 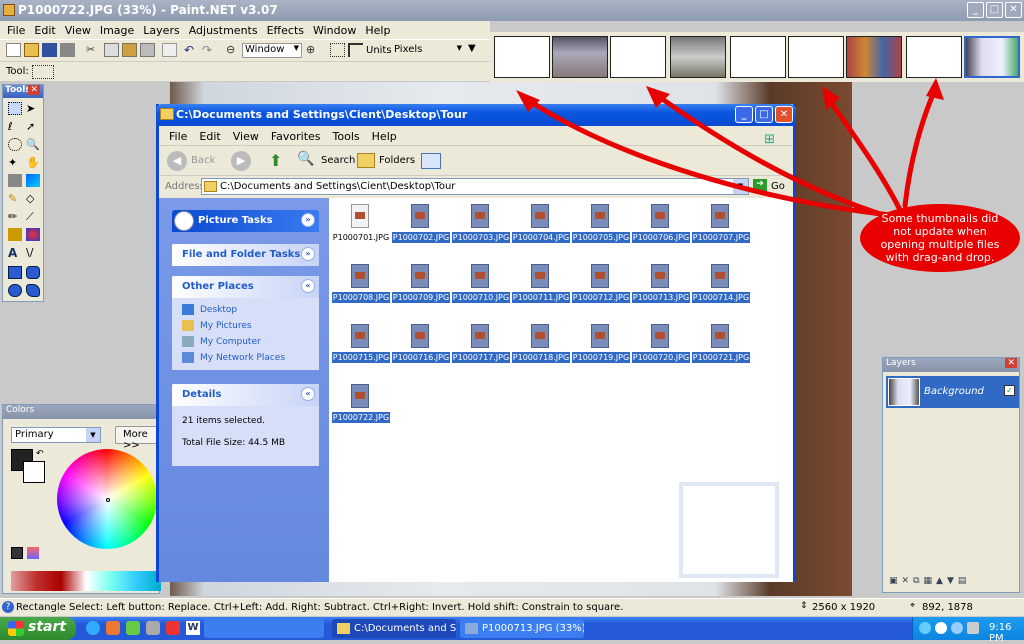 What do you see at coordinates (49, 50) in the screenshot?
I see `save-icon` at bounding box center [49, 50].